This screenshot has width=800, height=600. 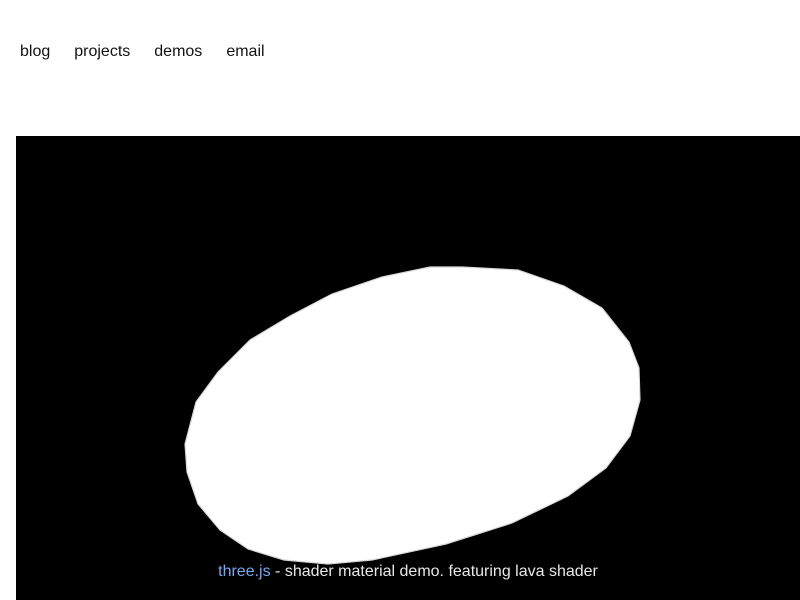 I want to click on nav-link-email: email, so click(x=245, y=52).